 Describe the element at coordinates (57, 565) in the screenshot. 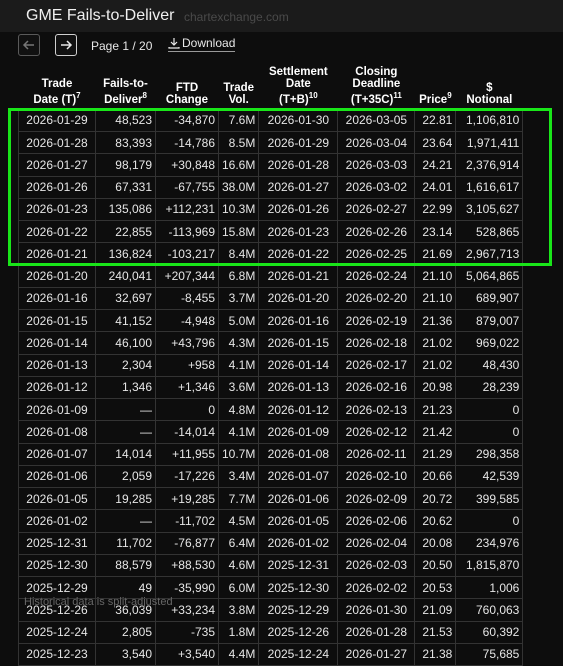

I see `trade-date-cell: 2025-12-30` at that location.